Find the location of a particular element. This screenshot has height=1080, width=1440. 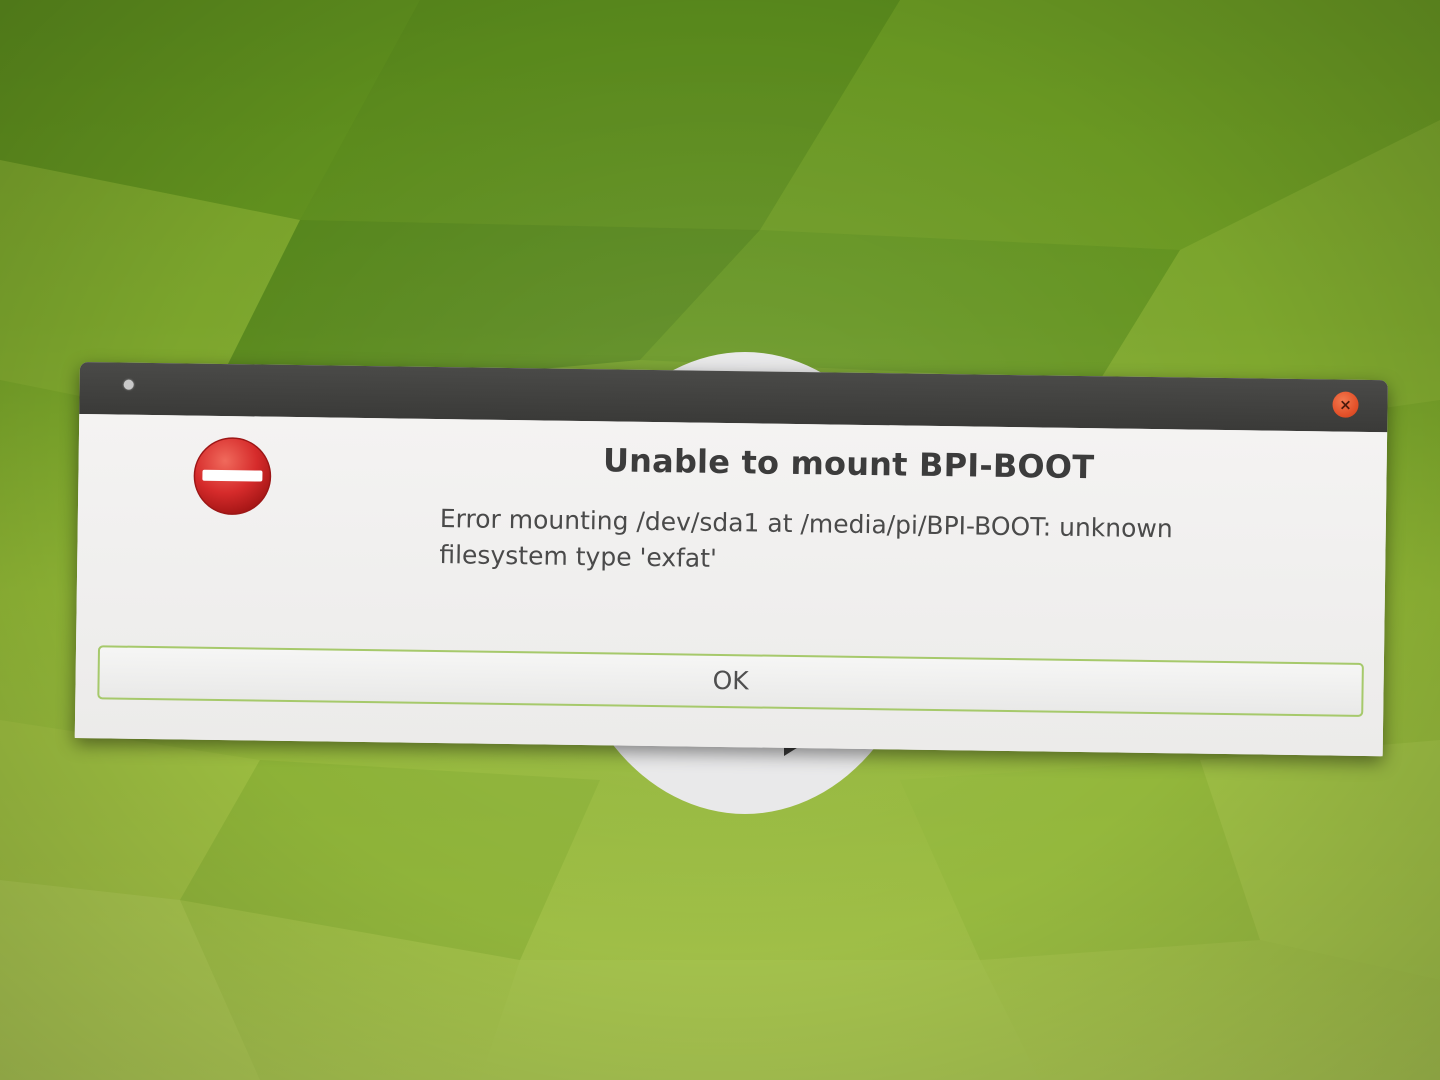

window-menu-icon is located at coordinates (128, 384).